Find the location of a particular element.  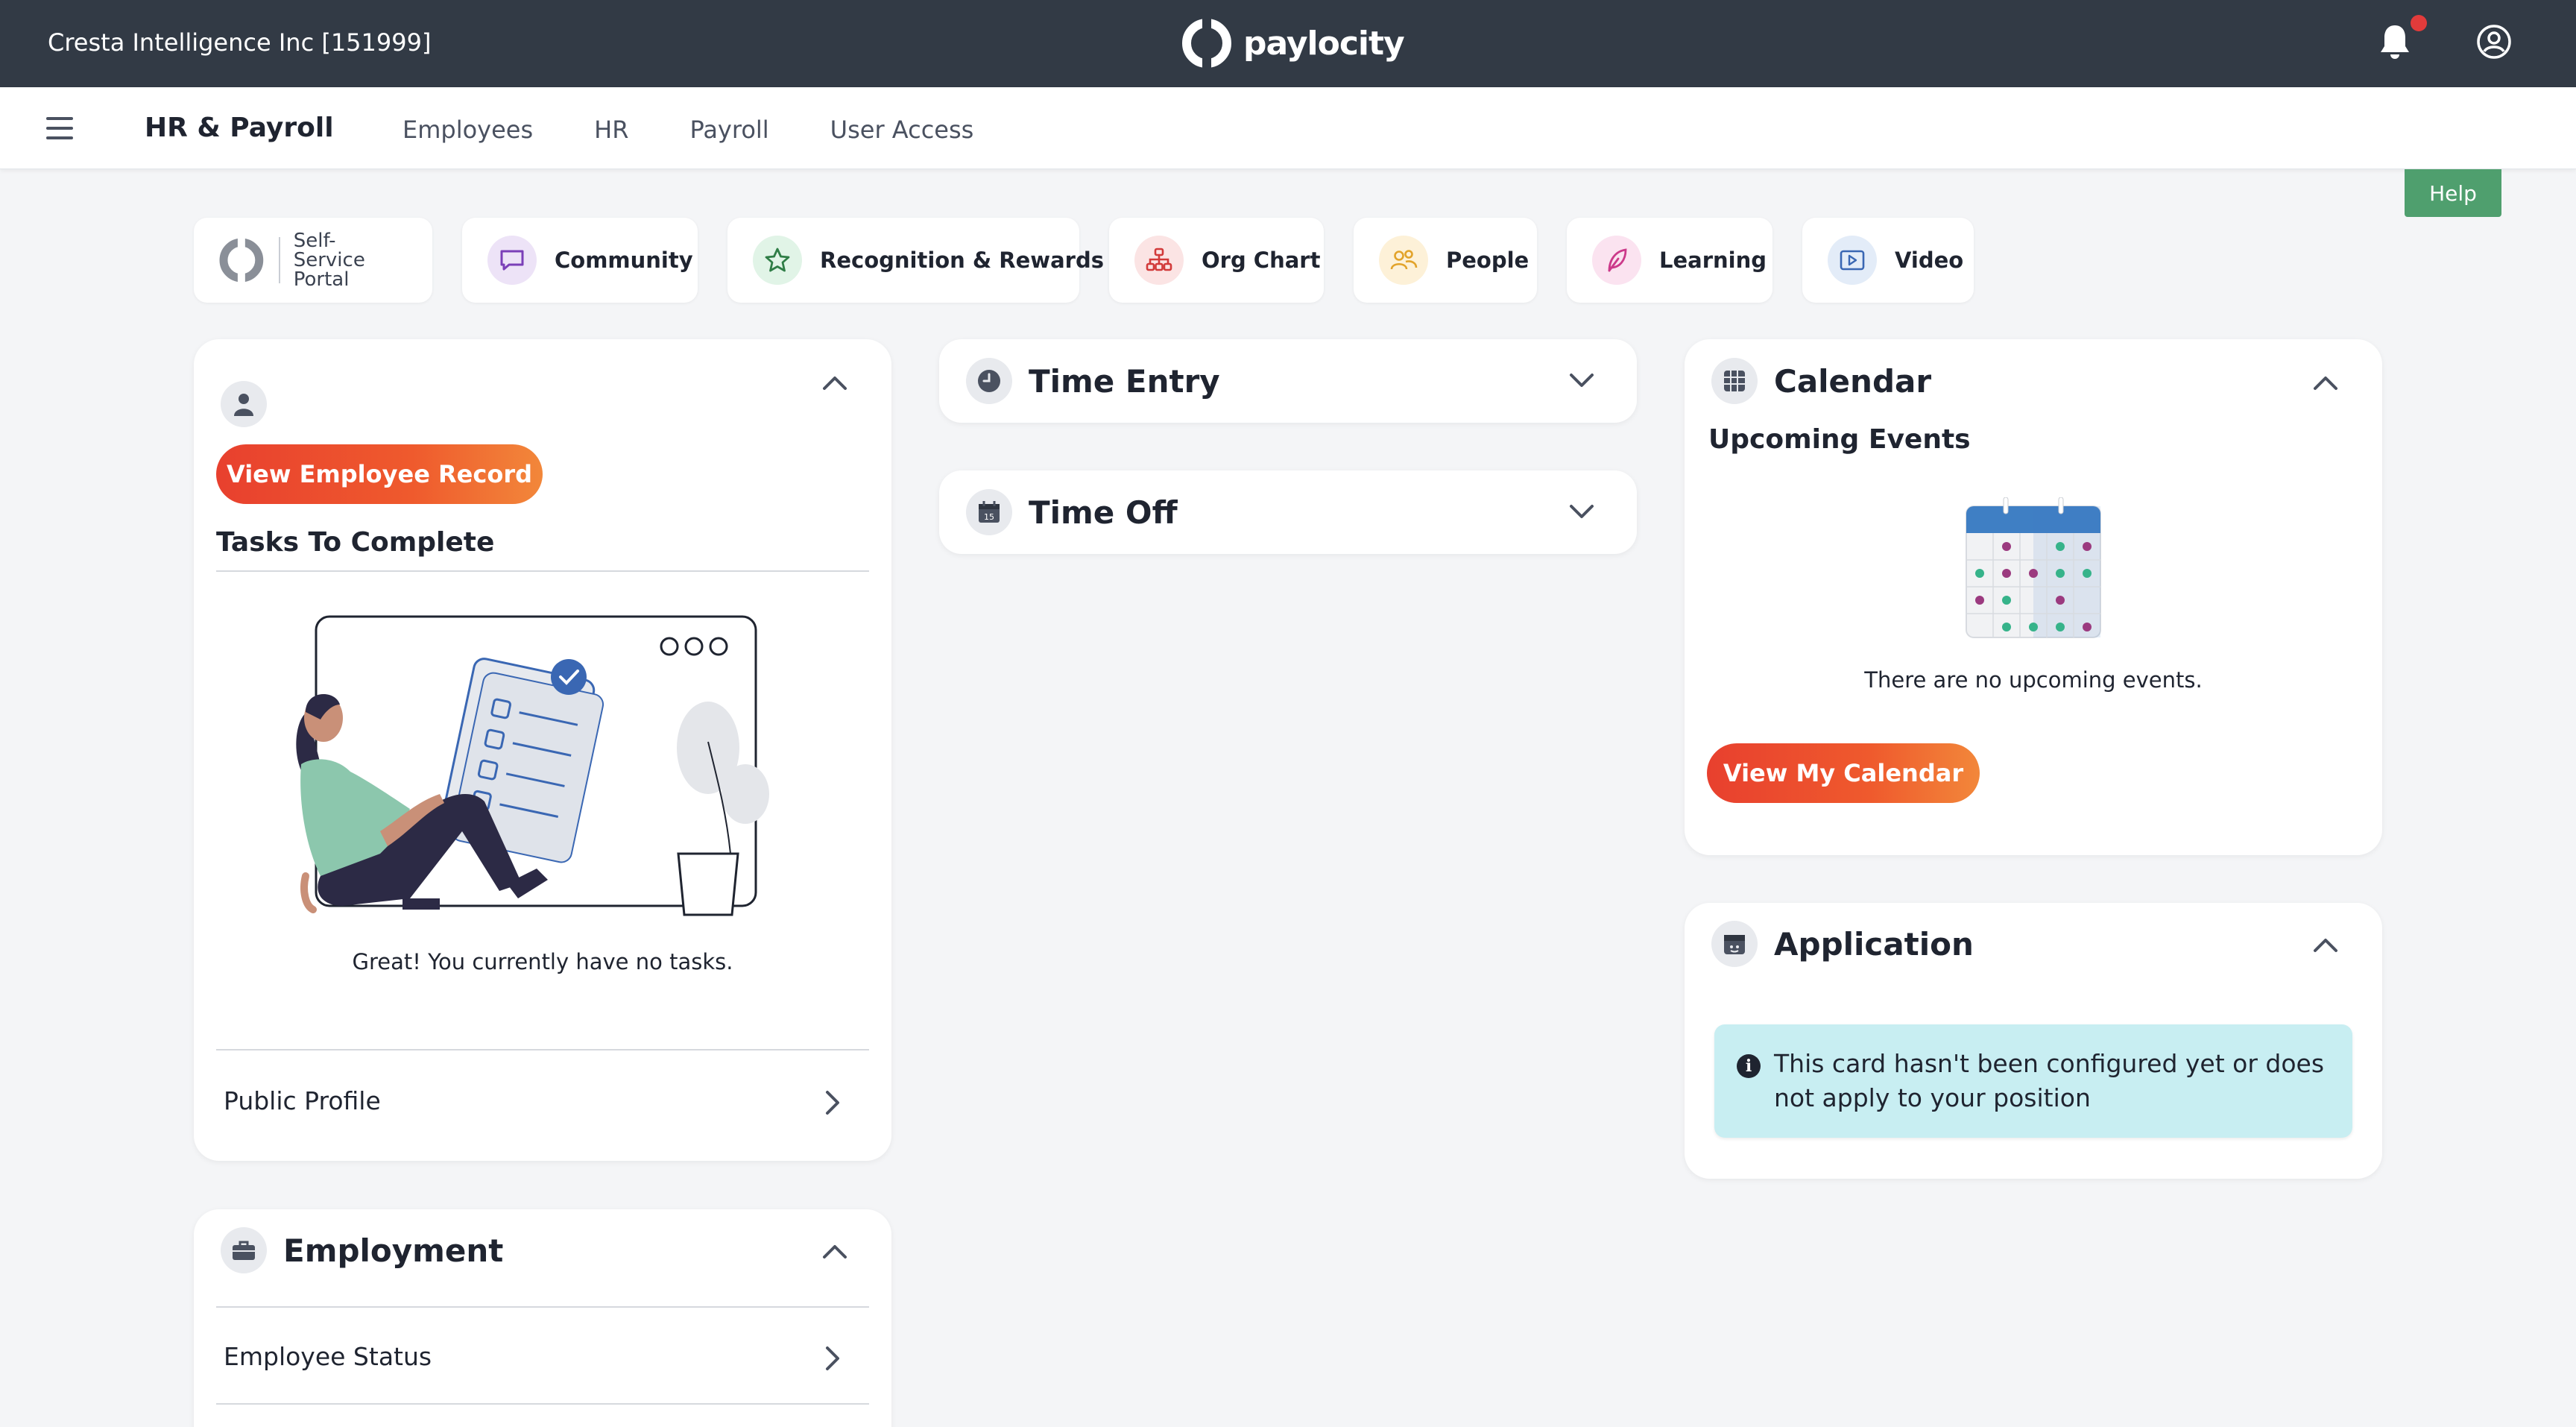

quick-link-video: Video is located at coordinates (1888, 260).